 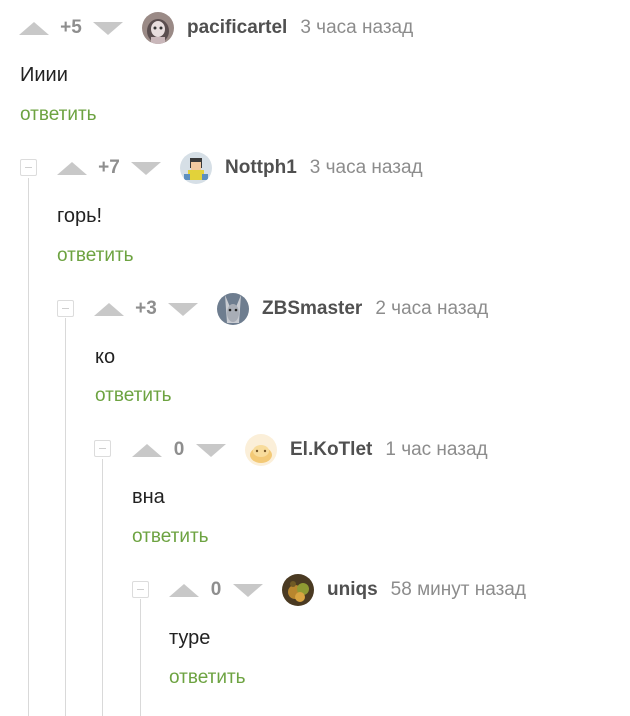 I want to click on username: El.KoTlet, so click(x=331, y=450).